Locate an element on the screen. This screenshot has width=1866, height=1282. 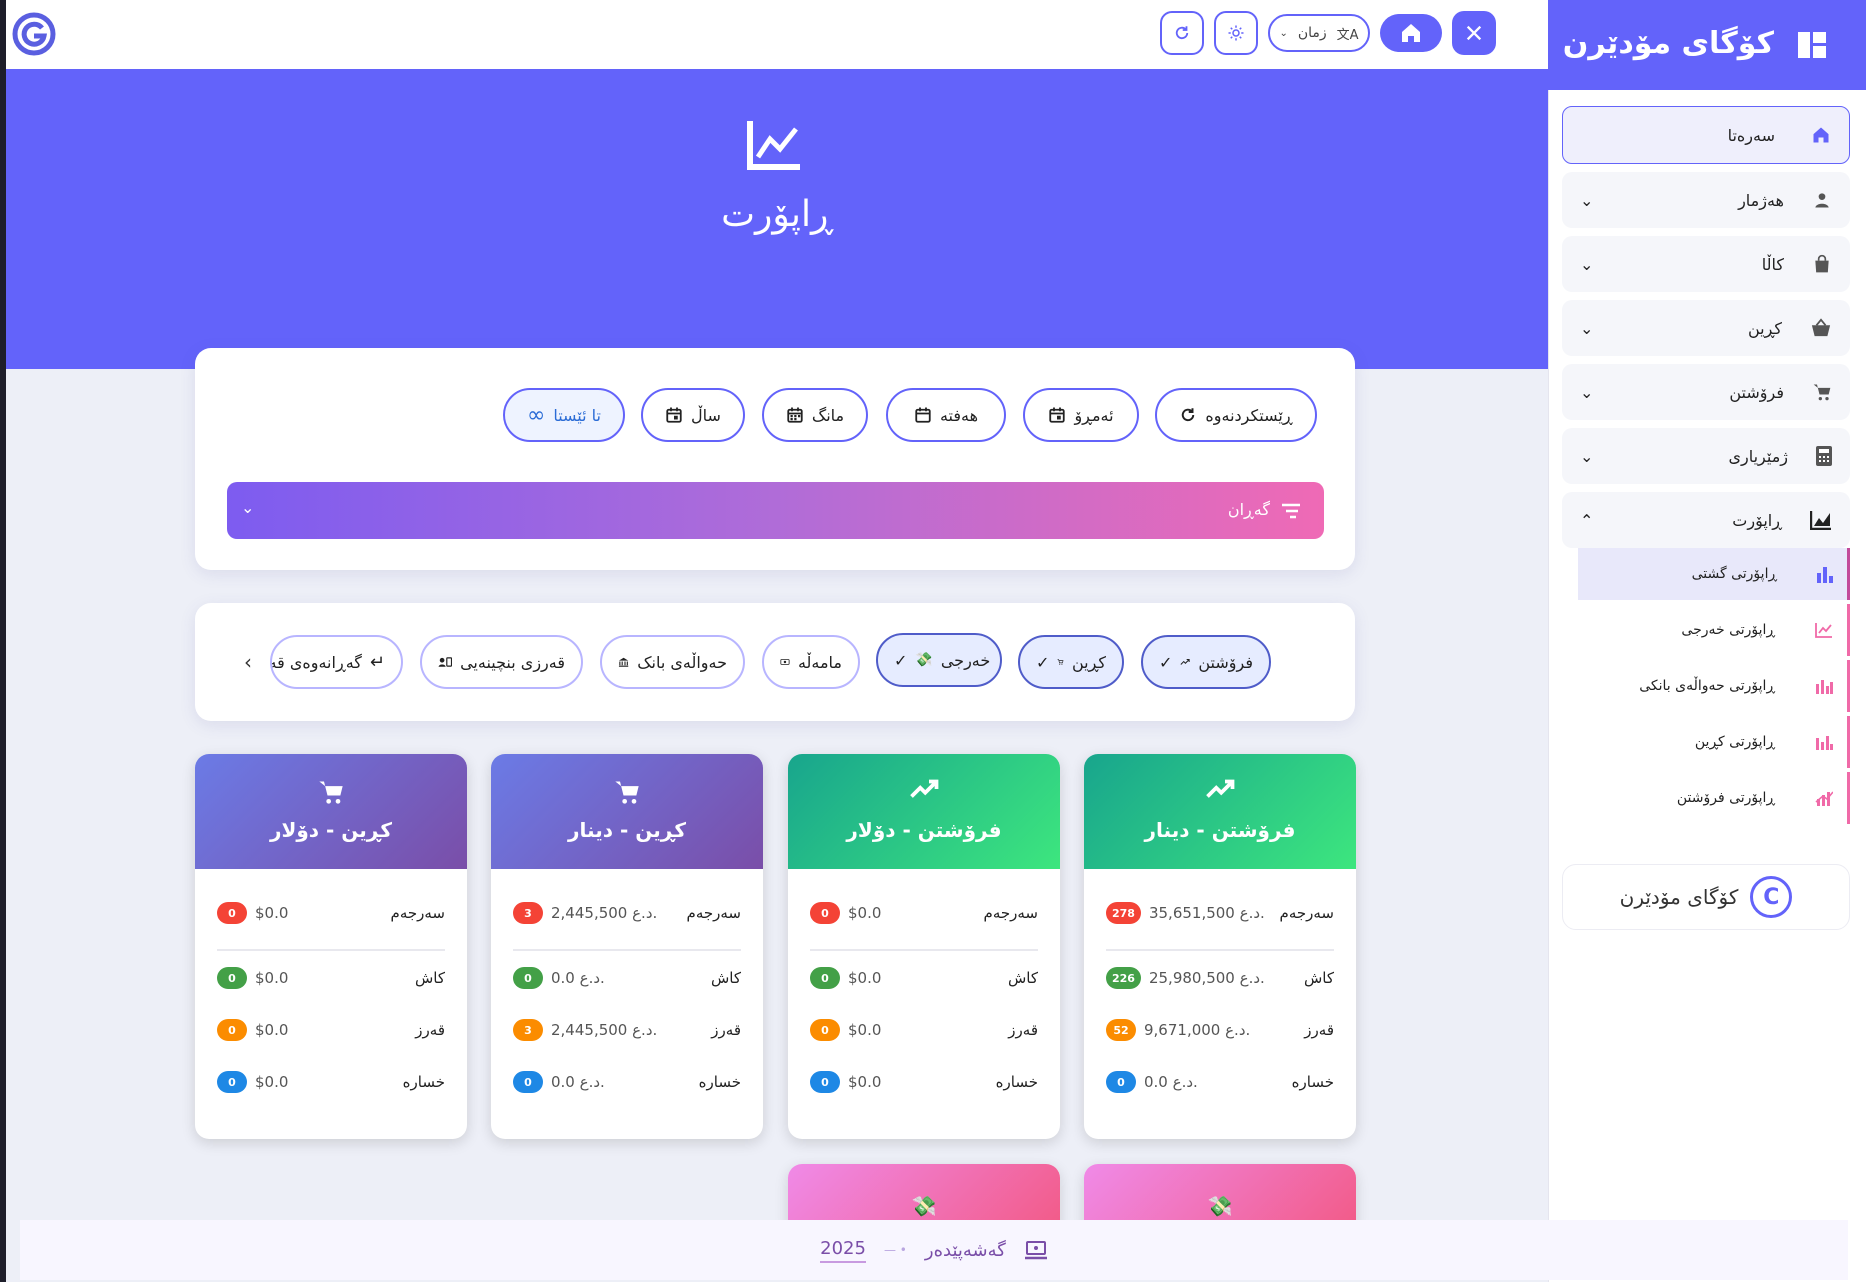
row-cash: 0 $0.0 کاش is located at coordinates (924, 978).